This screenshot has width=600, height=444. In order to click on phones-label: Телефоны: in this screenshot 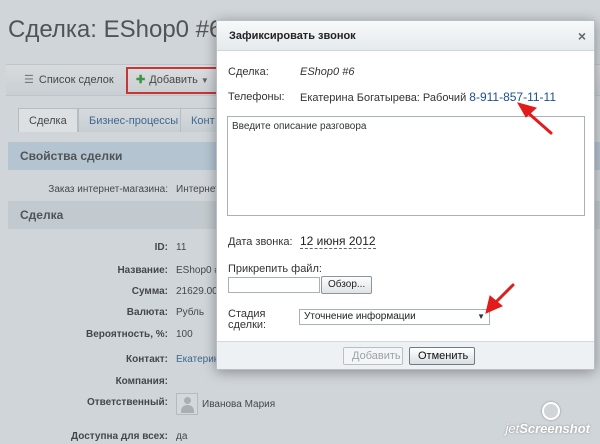, I will do `click(256, 97)`.